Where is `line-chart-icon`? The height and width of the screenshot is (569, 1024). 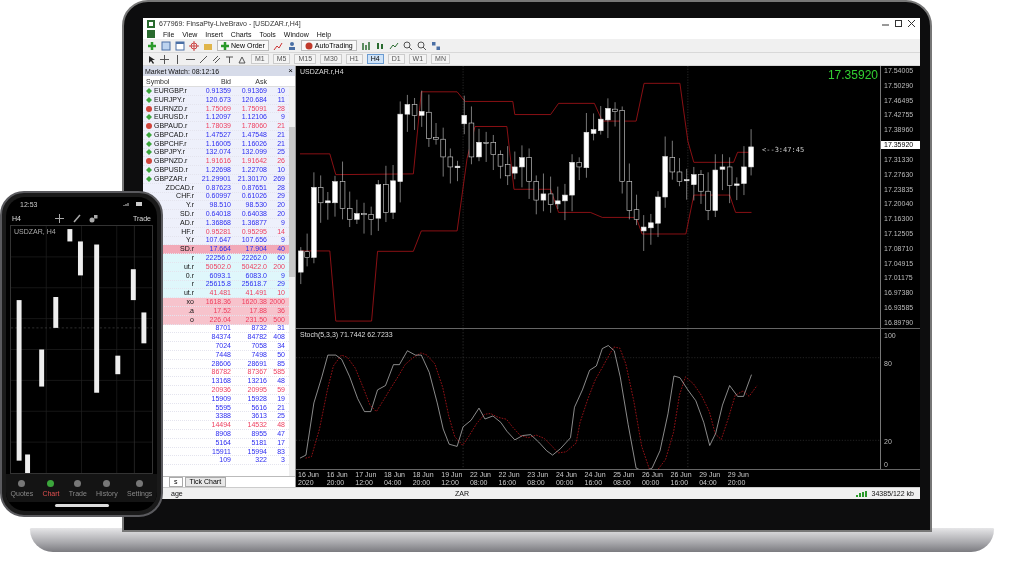
line-chart-icon is located at coordinates (393, 45).